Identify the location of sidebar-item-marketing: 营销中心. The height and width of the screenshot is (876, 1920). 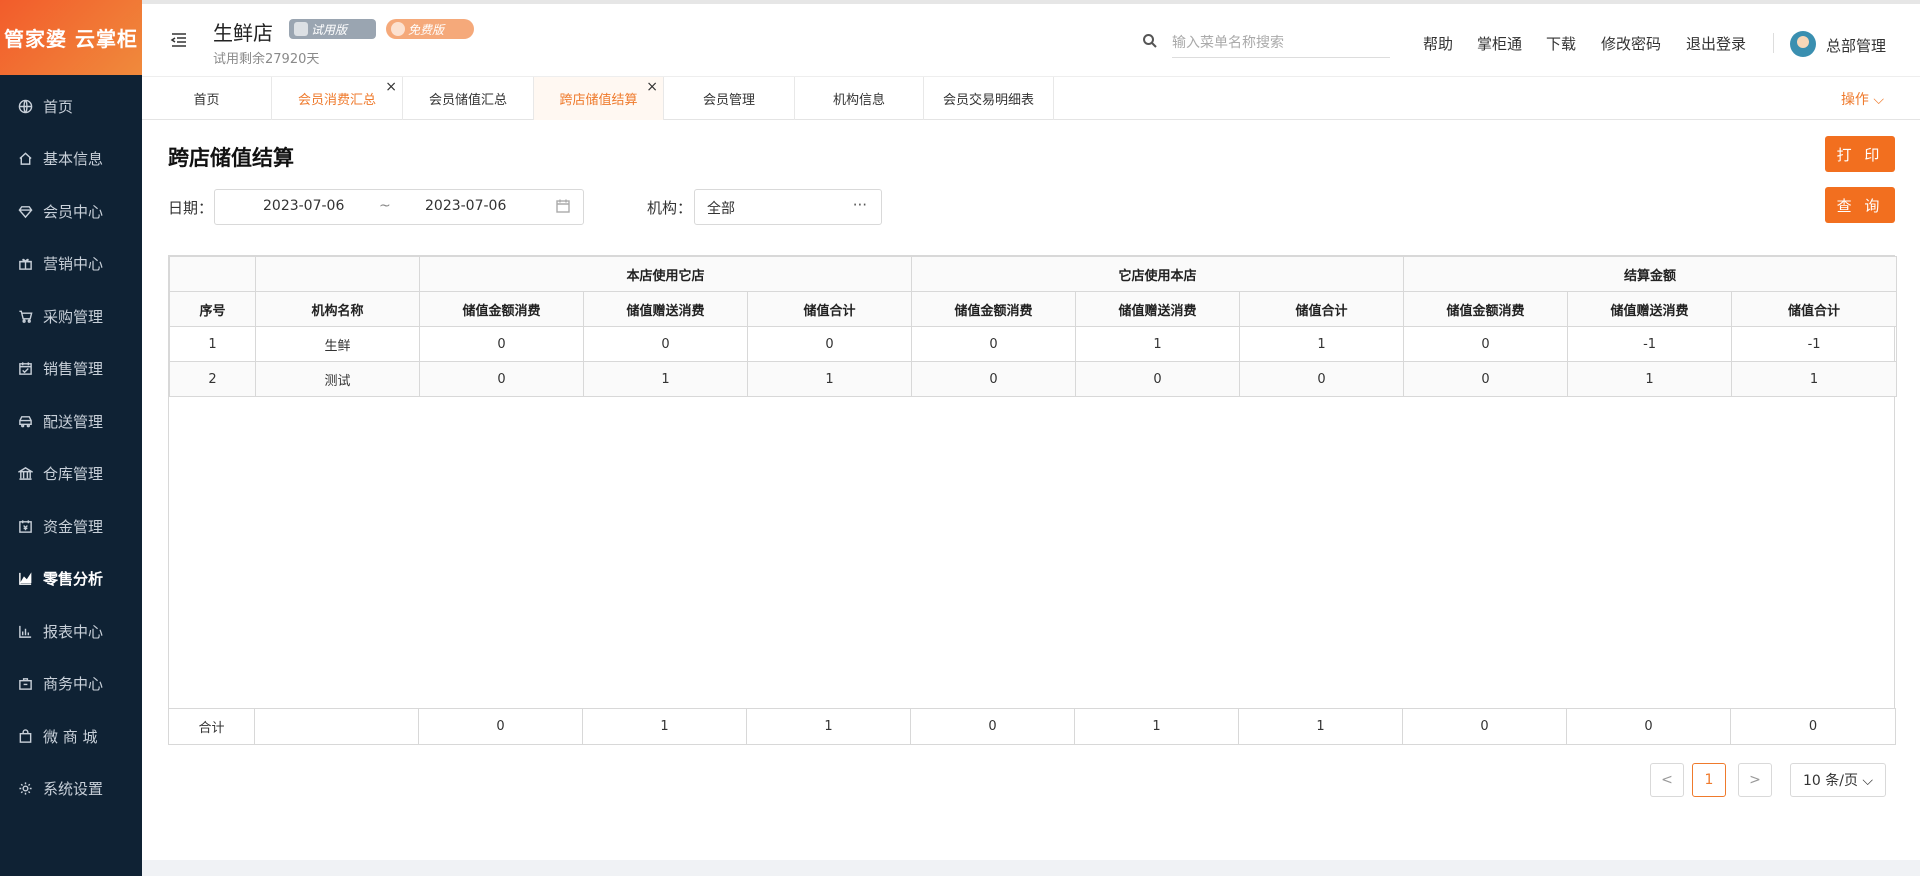
(71, 264).